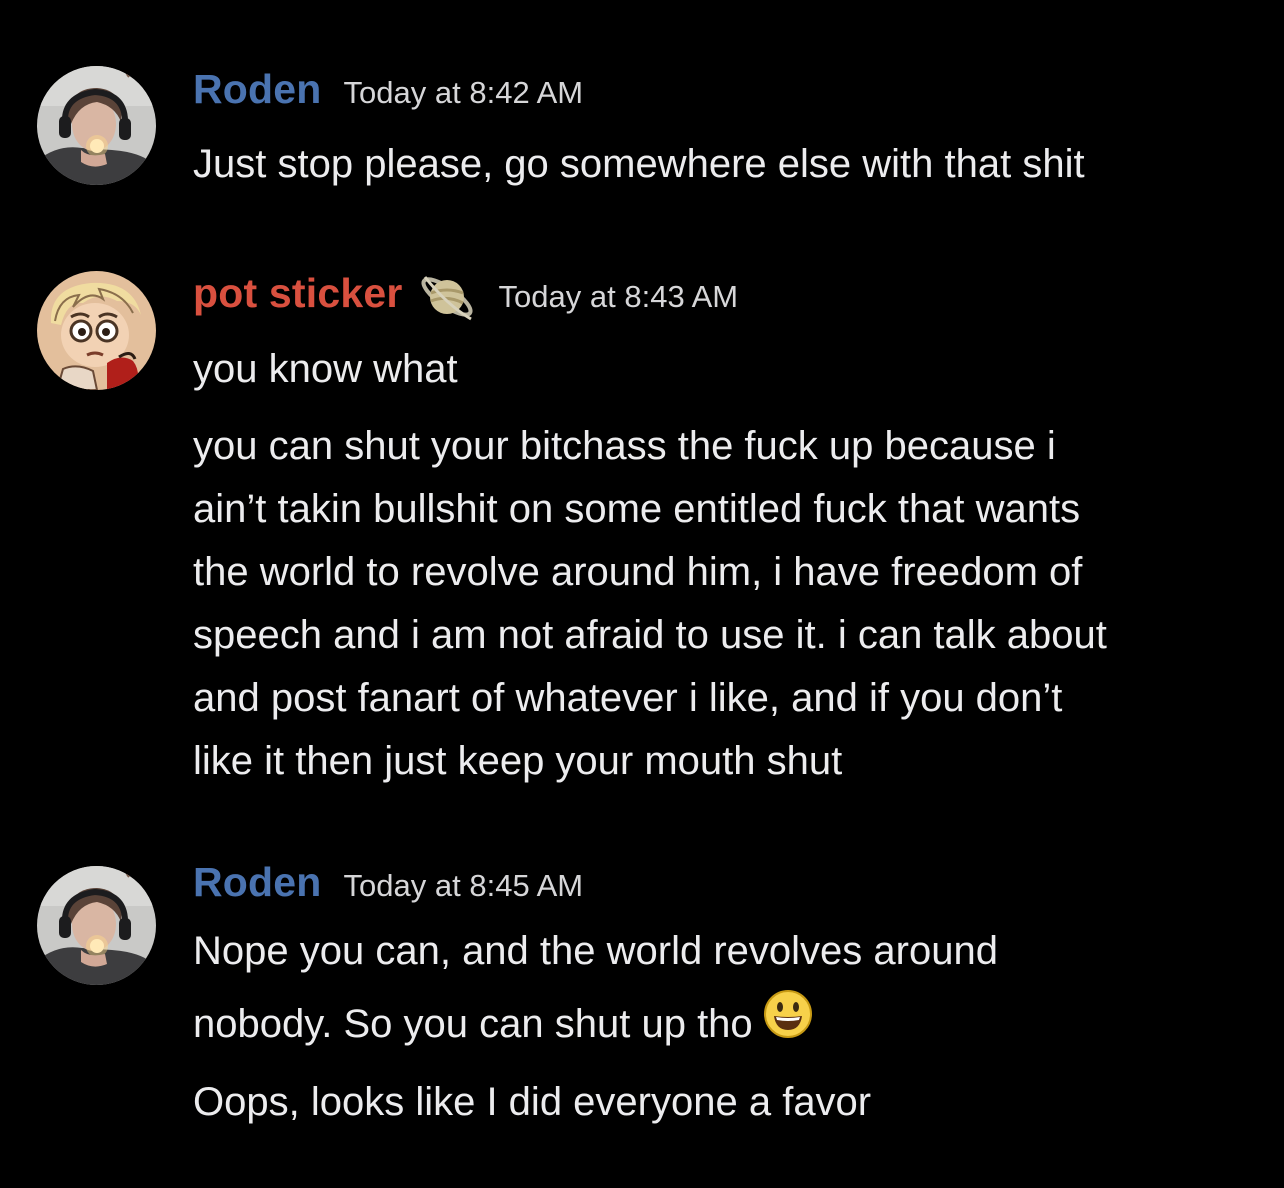 The image size is (1284, 1188). I want to click on message-header: Roden Today at 8:42 AM, so click(388, 96).